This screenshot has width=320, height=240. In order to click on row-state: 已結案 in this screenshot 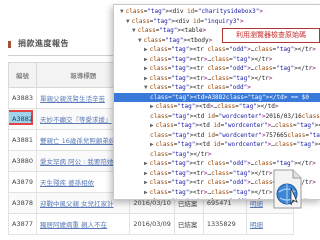, I will do `click(188, 224)`.